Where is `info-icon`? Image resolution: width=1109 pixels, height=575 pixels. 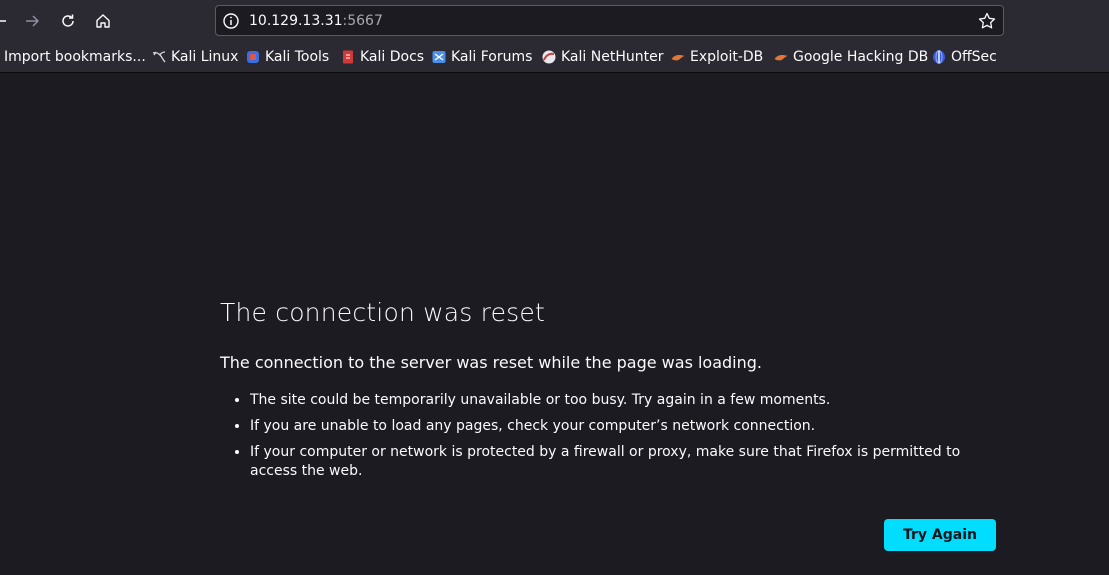 info-icon is located at coordinates (231, 21).